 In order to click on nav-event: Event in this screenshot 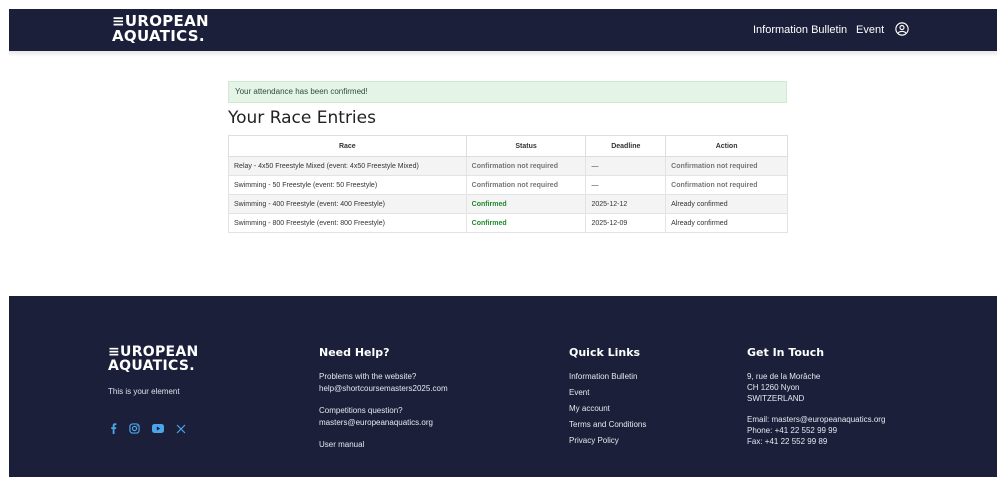, I will do `click(870, 30)`.